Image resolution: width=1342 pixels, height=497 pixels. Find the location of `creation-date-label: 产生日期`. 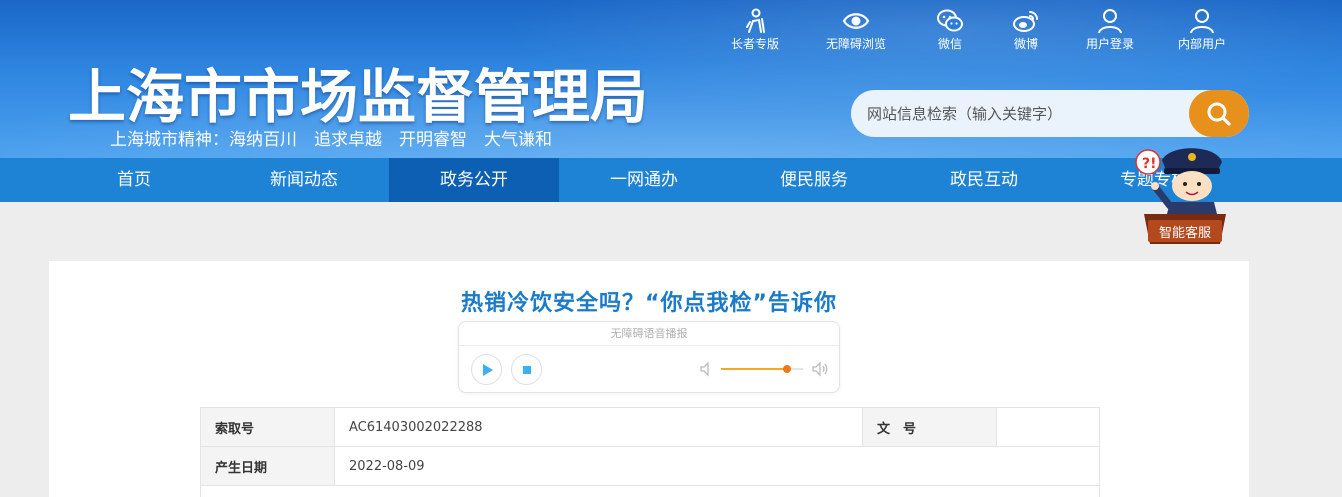

creation-date-label: 产生日期 is located at coordinates (267, 466).